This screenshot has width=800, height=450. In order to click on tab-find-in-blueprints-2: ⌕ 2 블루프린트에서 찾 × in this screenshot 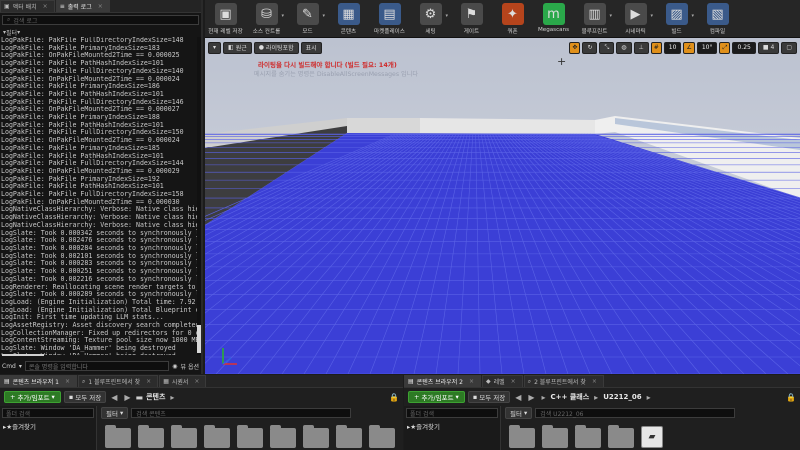, I will do `click(563, 381)`.